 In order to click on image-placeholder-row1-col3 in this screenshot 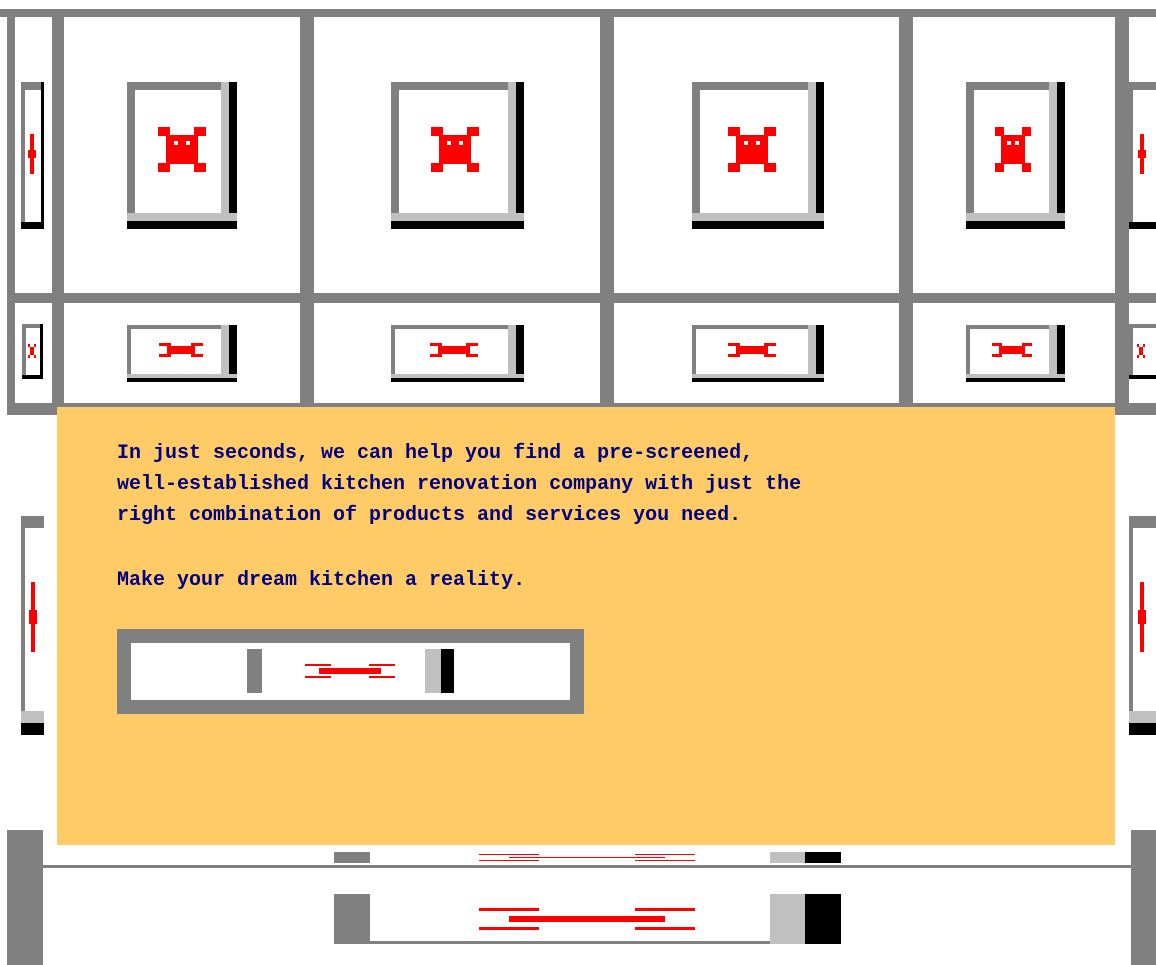, I will do `click(758, 155)`.